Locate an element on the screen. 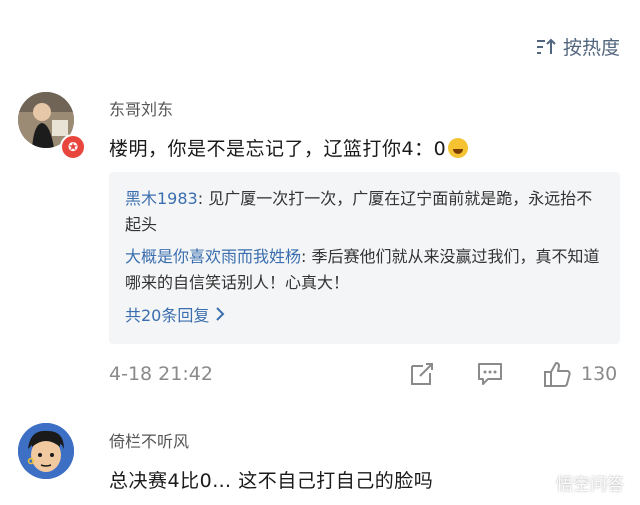 This screenshot has height=505, width=640. watermark: 悟空问答 is located at coordinates (576, 482).